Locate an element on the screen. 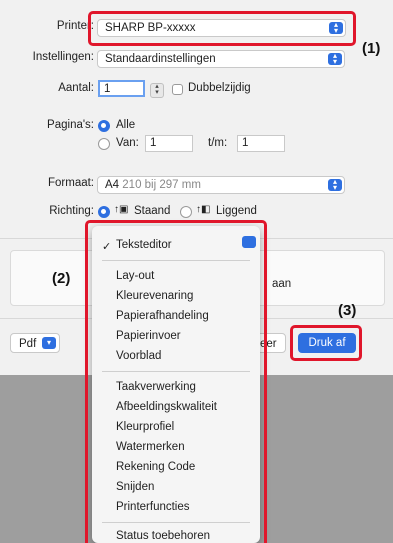 This screenshot has height=543, width=393. settings-popup: Standaardinstellingen ▴ ▾ is located at coordinates (221, 59).